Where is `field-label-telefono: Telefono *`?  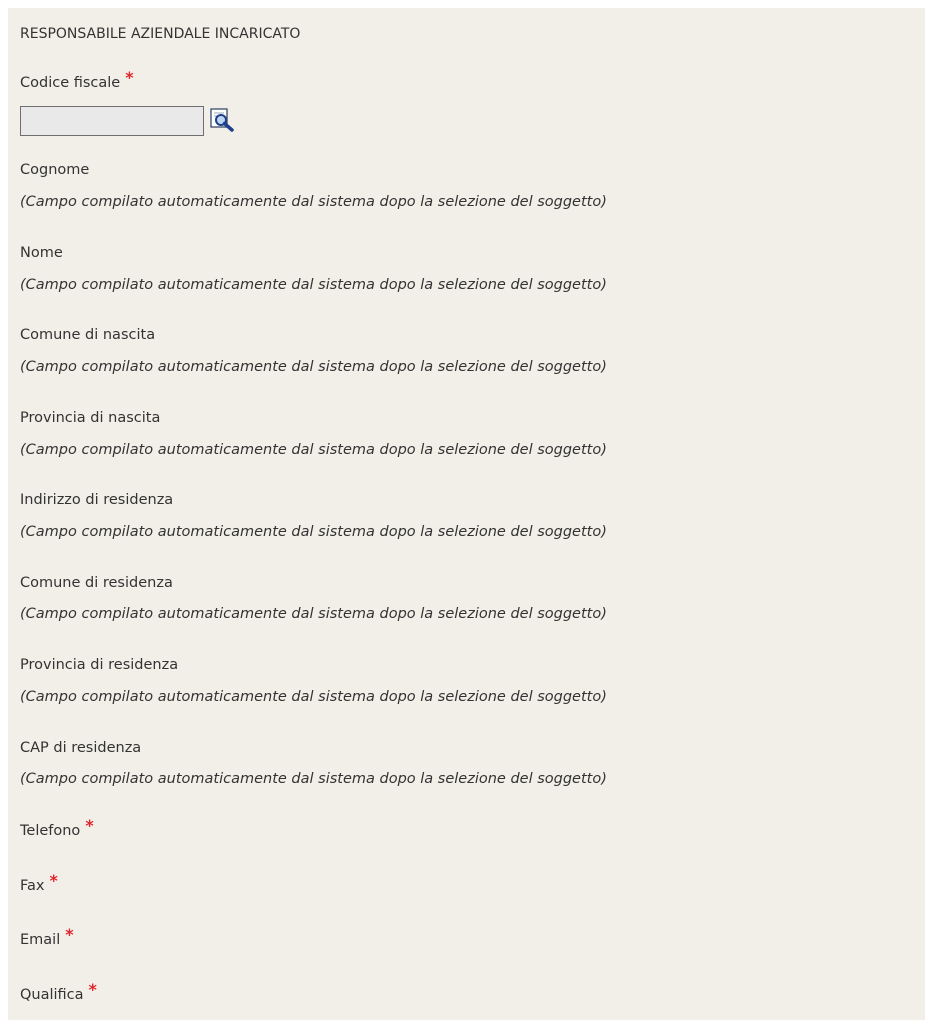
field-label-telefono: Telefono * is located at coordinates (57, 827).